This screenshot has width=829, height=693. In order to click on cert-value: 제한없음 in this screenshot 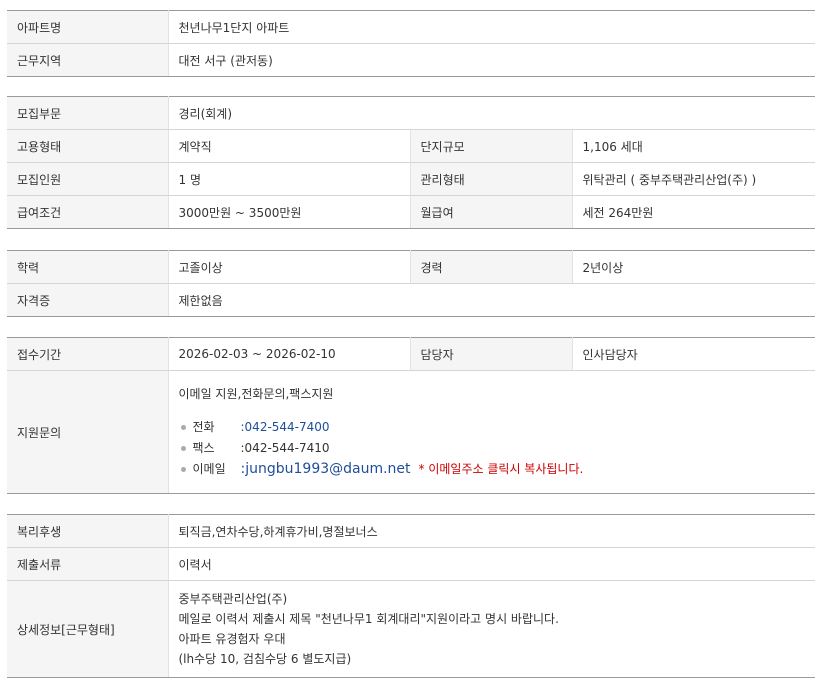, I will do `click(491, 300)`.